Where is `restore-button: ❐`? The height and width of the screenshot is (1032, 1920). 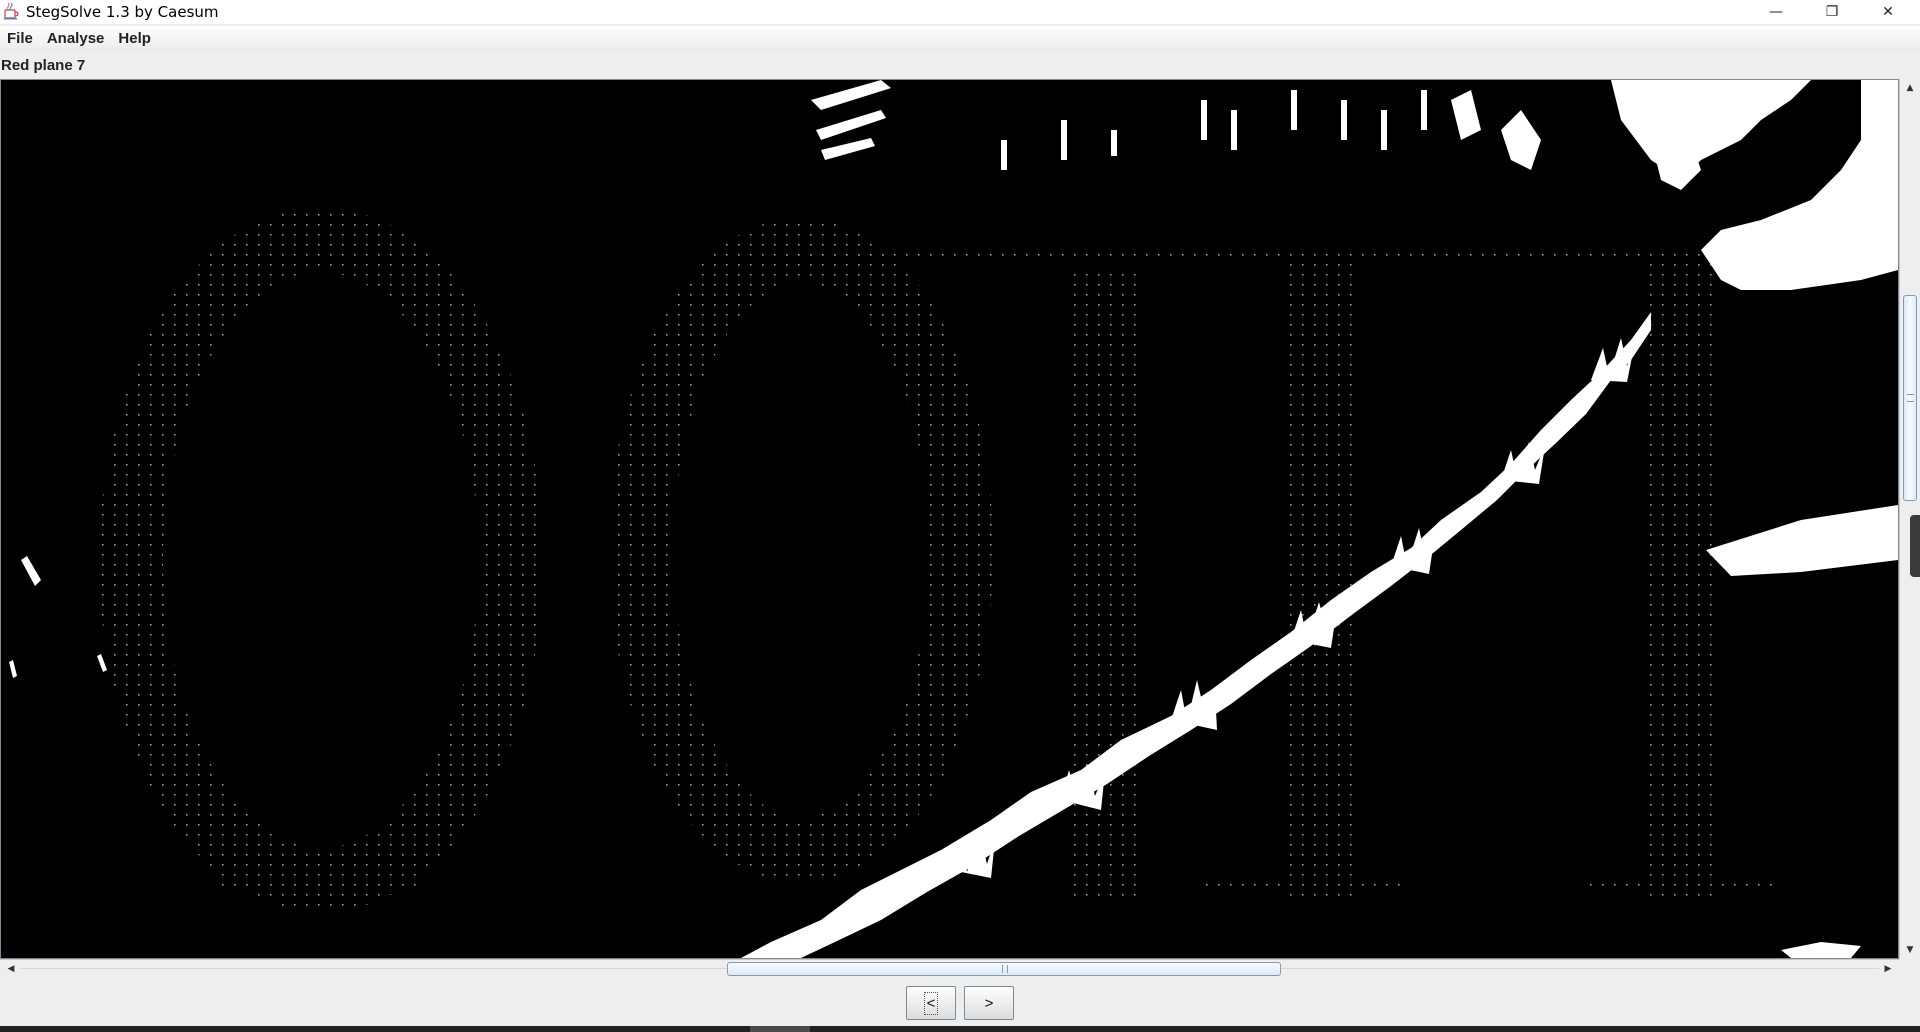
restore-button: ❐ is located at coordinates (1832, 12).